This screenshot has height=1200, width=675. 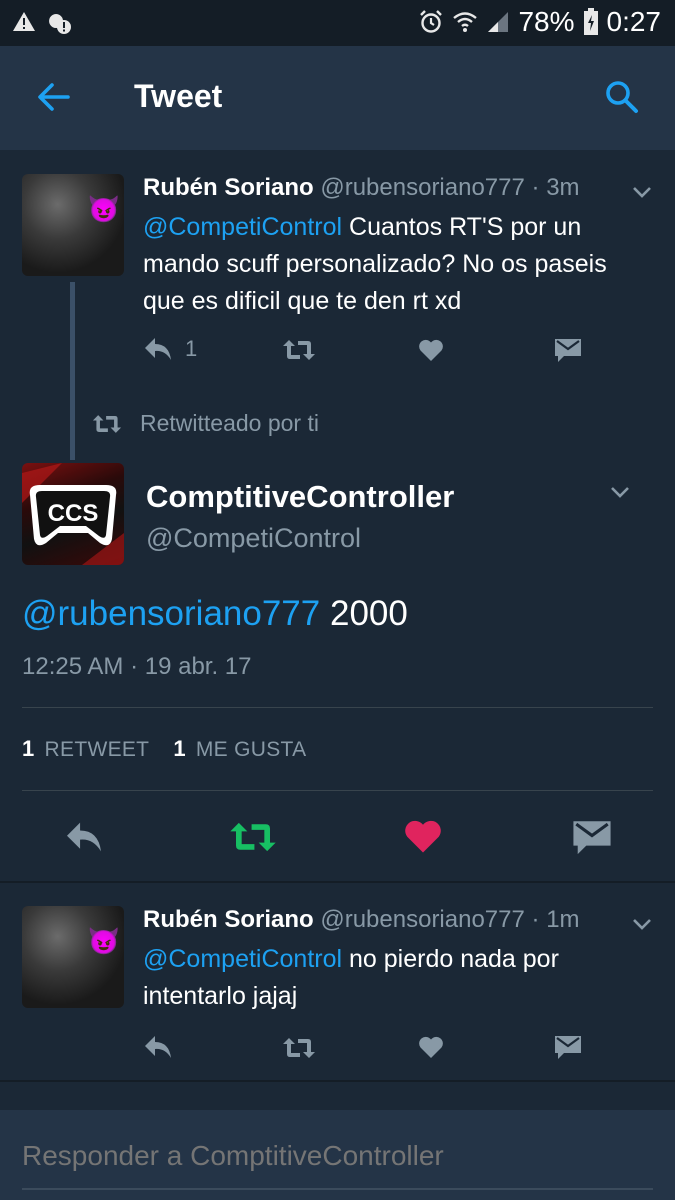 What do you see at coordinates (555, 187) in the screenshot?
I see `tweet-age: · 3m` at bounding box center [555, 187].